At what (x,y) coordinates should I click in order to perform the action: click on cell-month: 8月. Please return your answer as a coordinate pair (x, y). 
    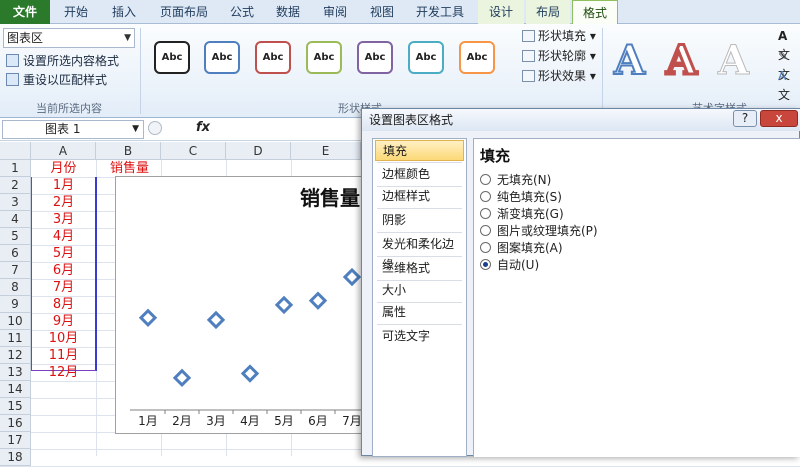
    Looking at the image, I should click on (63, 304).